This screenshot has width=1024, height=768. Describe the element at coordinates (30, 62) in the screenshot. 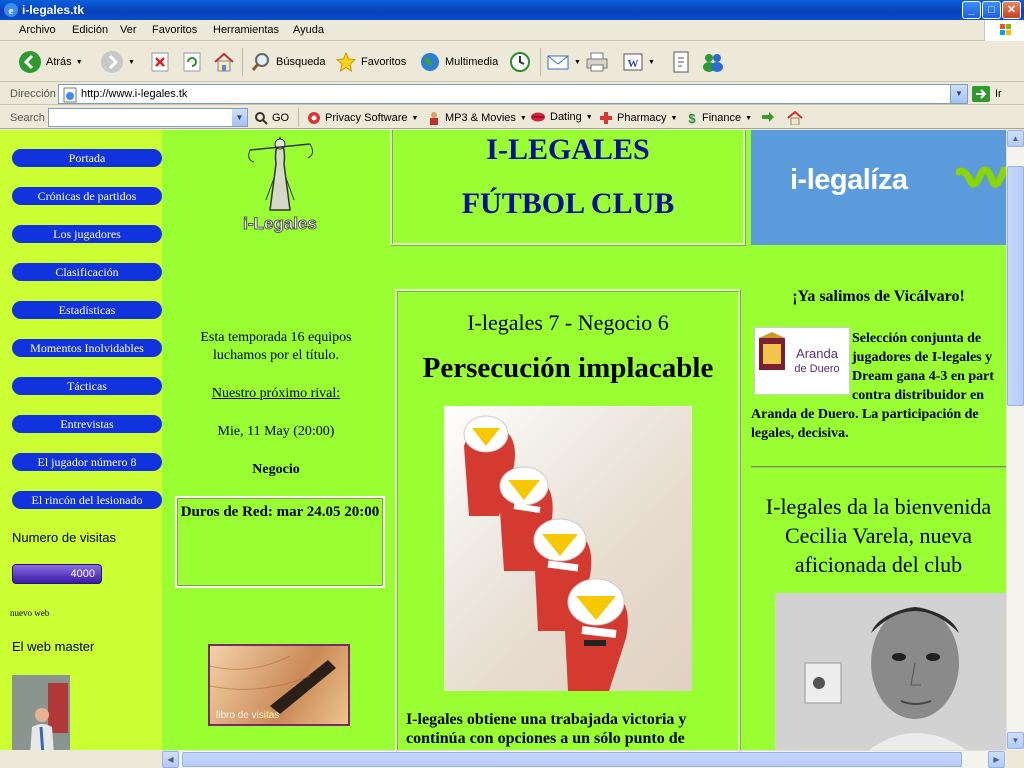

I see `back-arrow-icon` at that location.